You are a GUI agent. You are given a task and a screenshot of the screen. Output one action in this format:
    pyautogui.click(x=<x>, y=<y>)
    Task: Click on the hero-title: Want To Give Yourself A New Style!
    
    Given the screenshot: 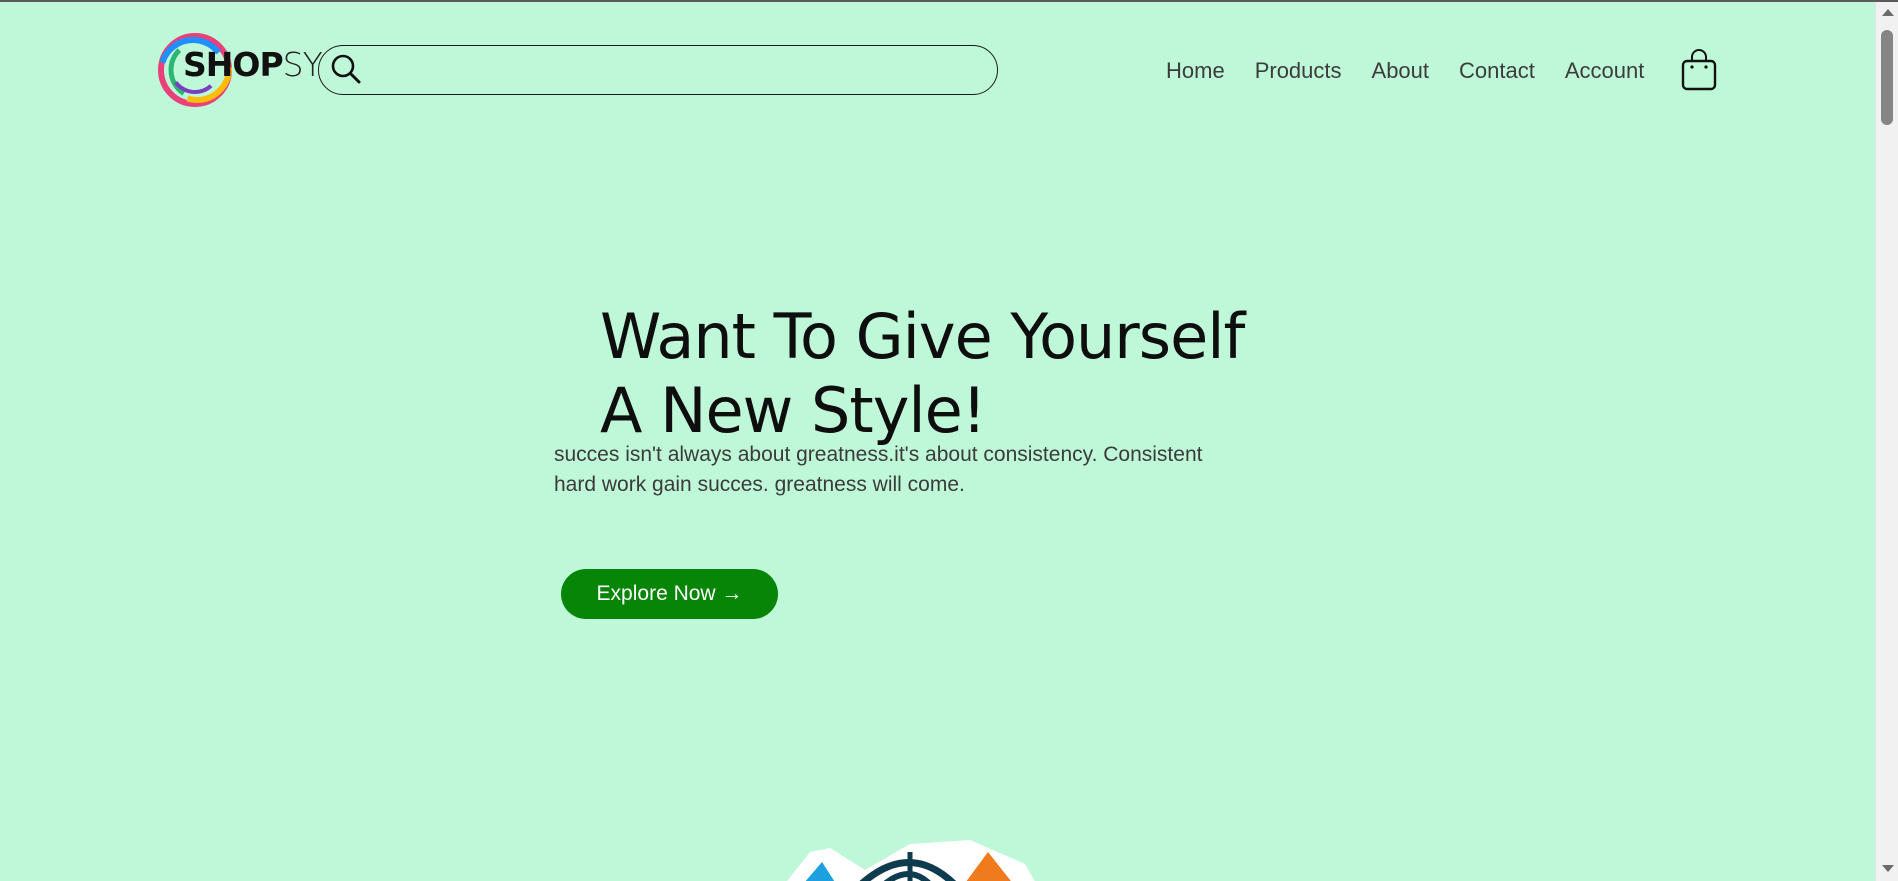 What is the action you would take?
    pyautogui.click(x=980, y=374)
    